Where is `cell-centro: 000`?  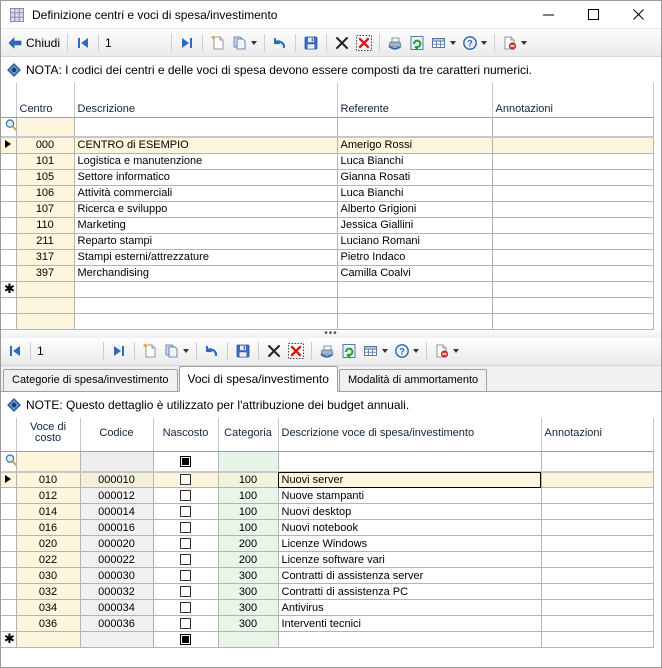
cell-centro: 000 is located at coordinates (45, 145).